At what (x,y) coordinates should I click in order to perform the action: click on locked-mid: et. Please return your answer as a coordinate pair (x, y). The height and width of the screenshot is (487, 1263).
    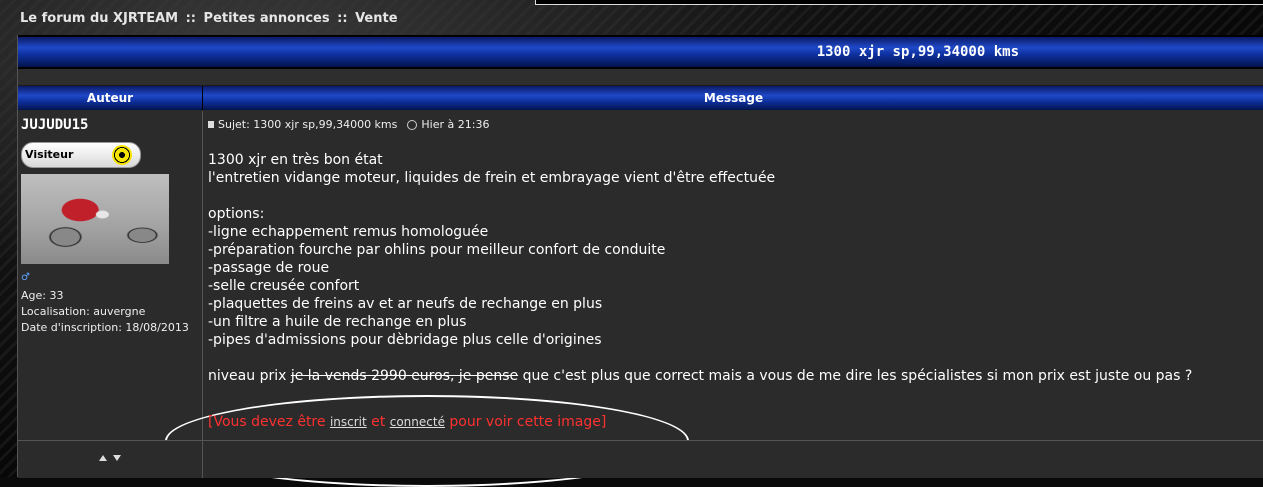
    Looking at the image, I should click on (378, 422).